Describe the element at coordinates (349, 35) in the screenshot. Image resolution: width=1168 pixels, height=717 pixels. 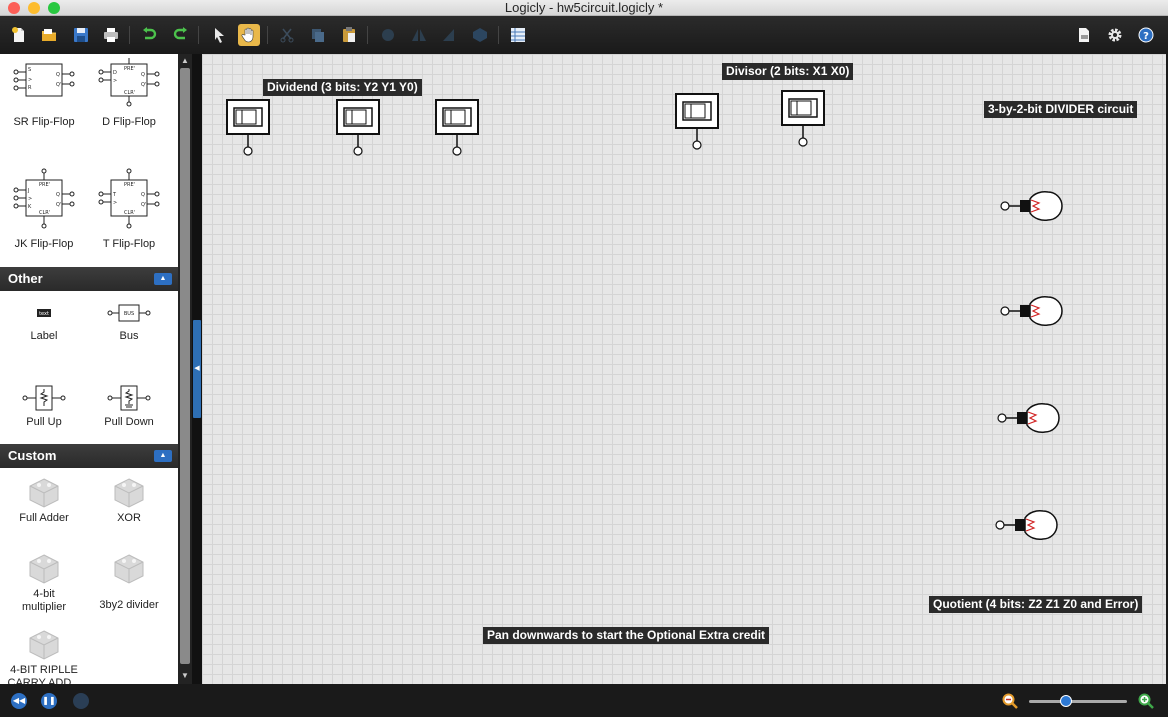
I see `paste-icon` at that location.